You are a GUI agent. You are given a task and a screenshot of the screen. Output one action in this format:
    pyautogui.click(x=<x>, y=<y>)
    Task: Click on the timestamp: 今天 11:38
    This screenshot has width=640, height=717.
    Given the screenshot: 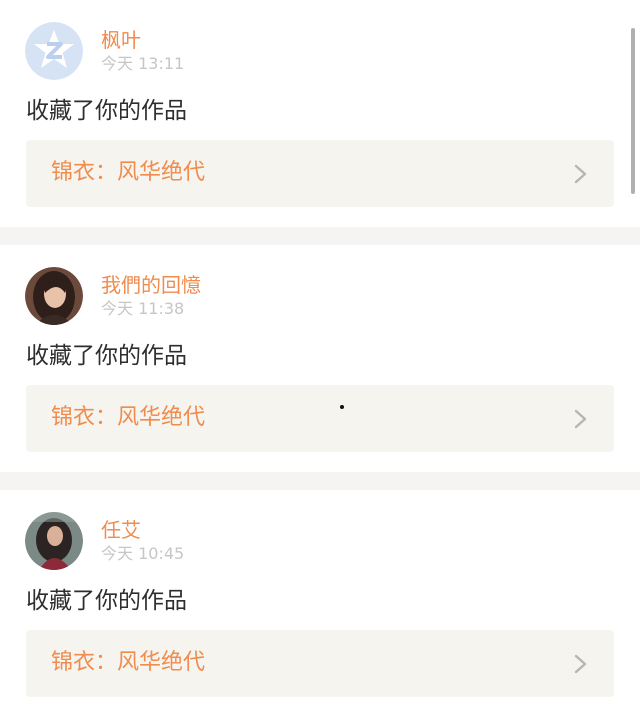 What is the action you would take?
    pyautogui.click(x=143, y=308)
    